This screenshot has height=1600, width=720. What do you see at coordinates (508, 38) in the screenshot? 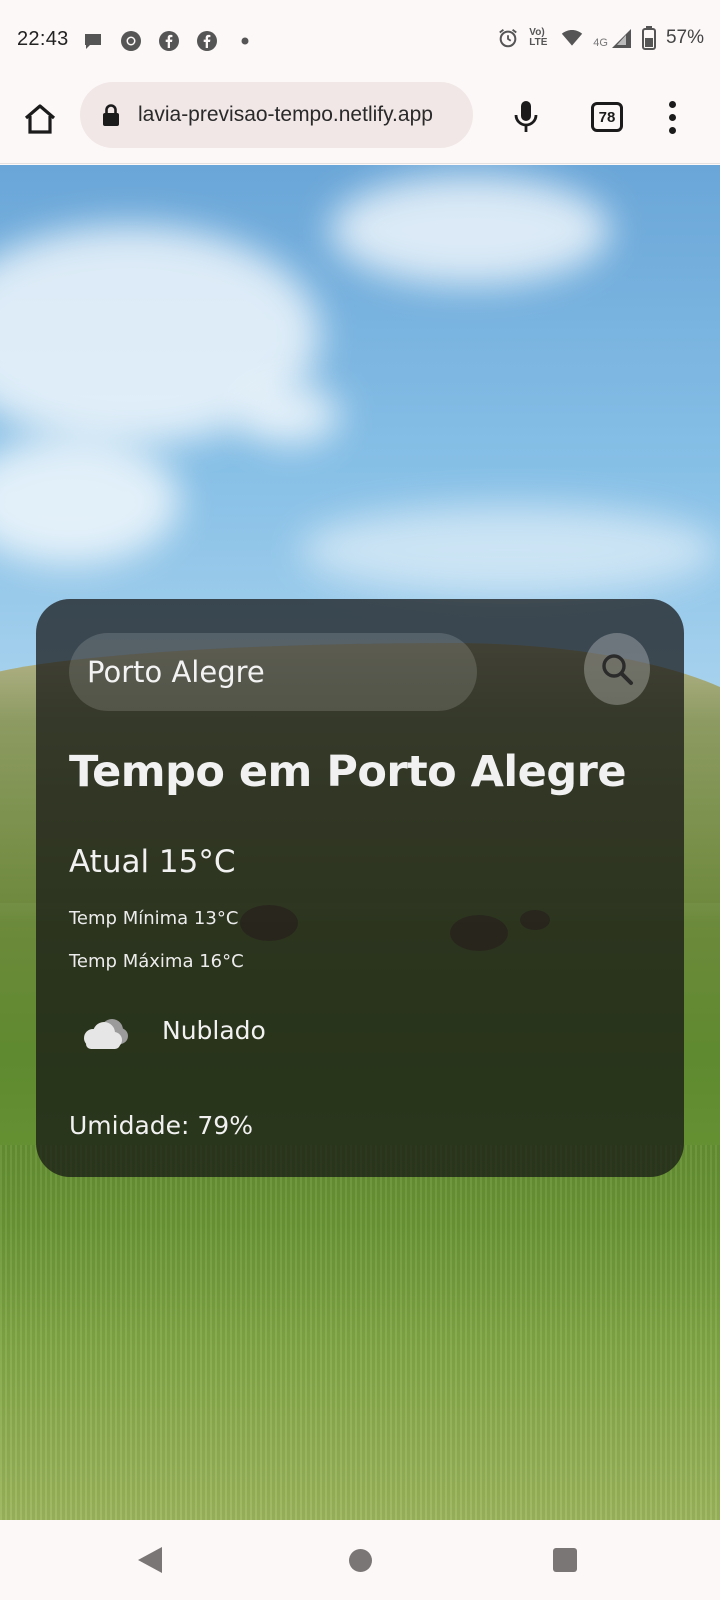
I see `alarm-icon` at bounding box center [508, 38].